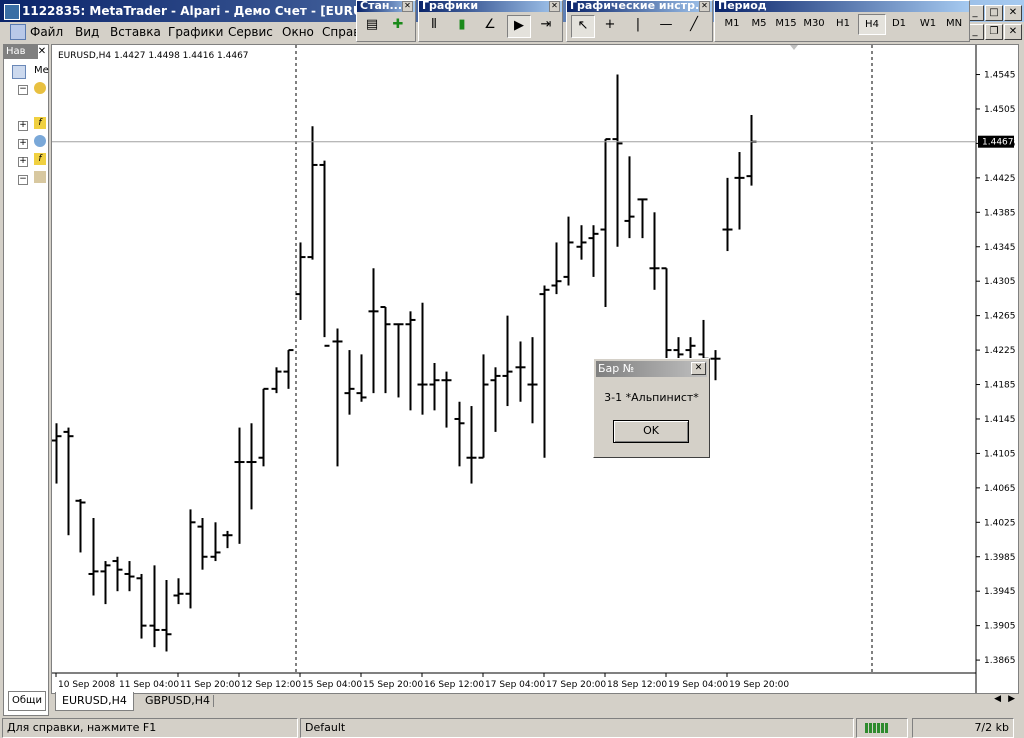 The width and height of the screenshot is (1024, 738). What do you see at coordinates (1000, 386) in the screenshot?
I see `price-tick-label: 1.4185` at bounding box center [1000, 386].